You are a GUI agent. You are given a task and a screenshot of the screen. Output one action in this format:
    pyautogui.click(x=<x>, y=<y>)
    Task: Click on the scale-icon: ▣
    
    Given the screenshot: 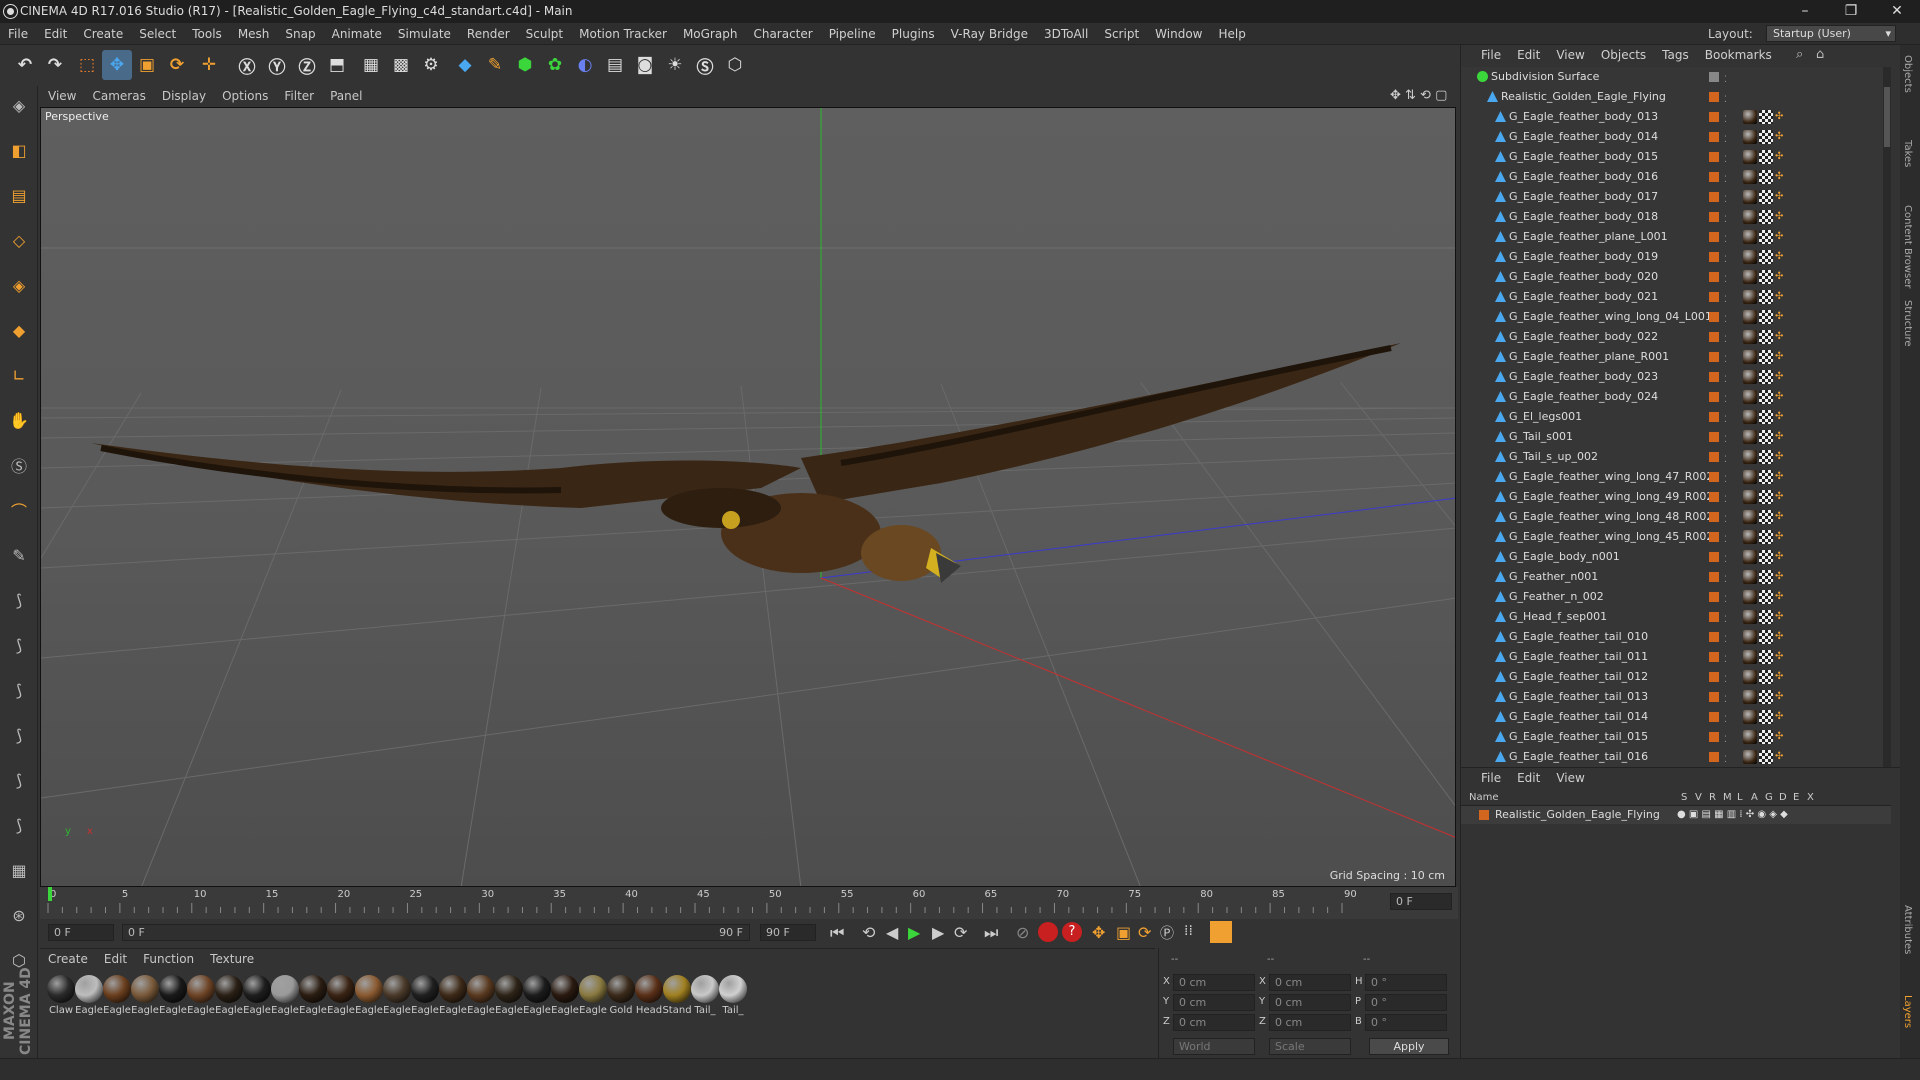 What is the action you would take?
    pyautogui.click(x=147, y=65)
    